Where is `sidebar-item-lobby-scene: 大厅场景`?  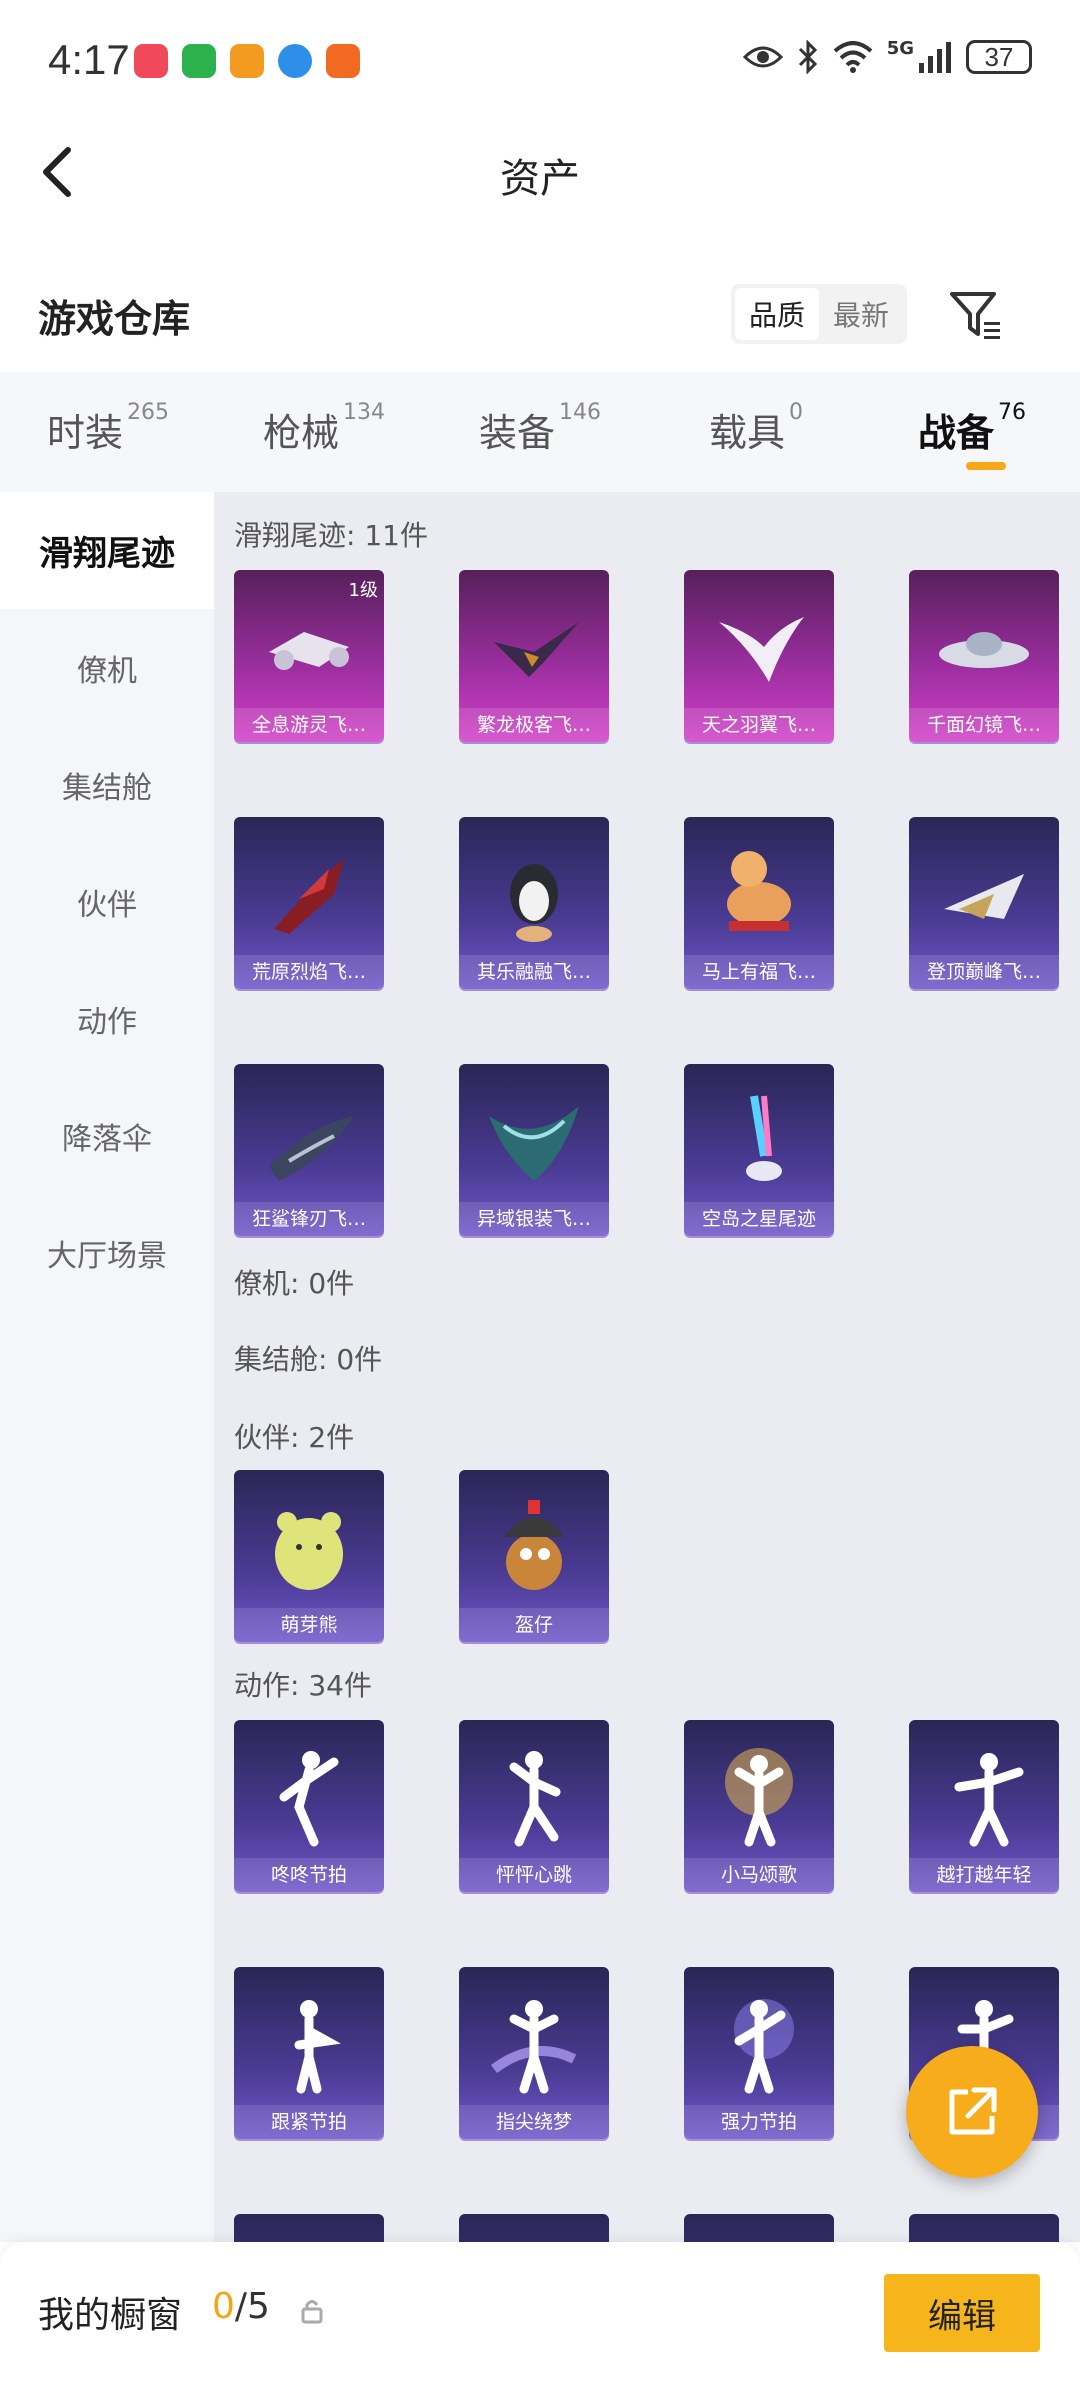
sidebar-item-lobby-scene: 大厅场景 is located at coordinates (107, 1252).